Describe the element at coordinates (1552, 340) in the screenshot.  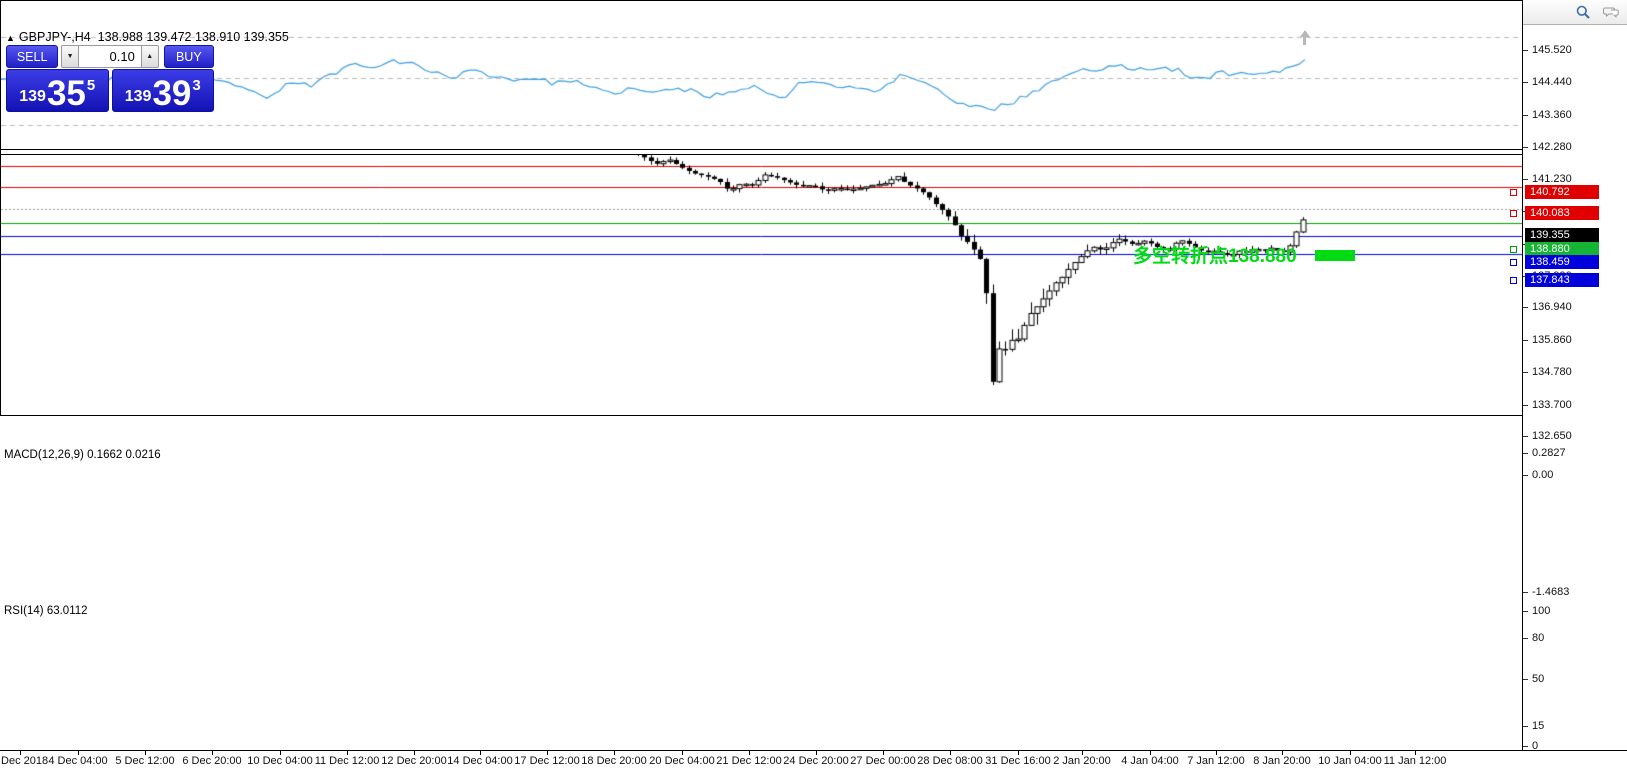
I see `price-axis-tick-label: 135.860` at that location.